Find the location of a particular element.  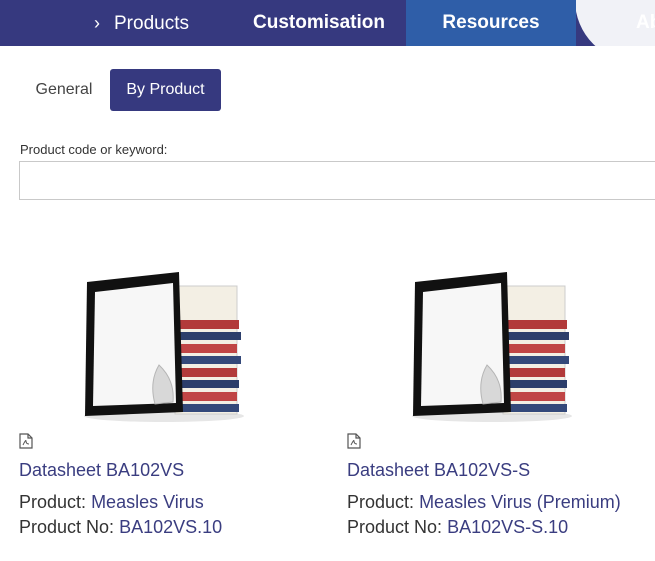

product-row: Product: Measles Virus (Premium) is located at coordinates (484, 502).